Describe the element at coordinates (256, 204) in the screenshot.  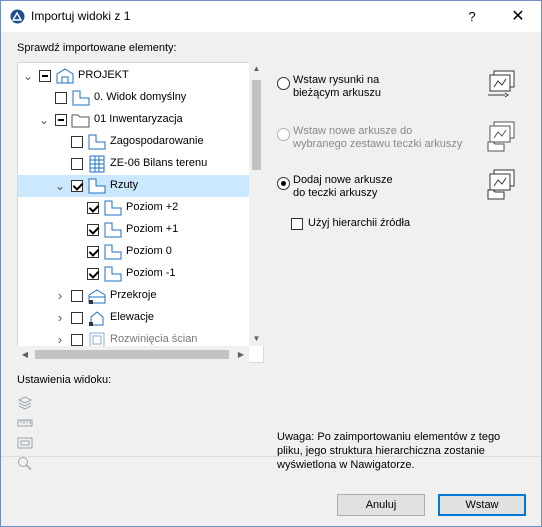
I see `tree-vertical-scrollbar: ▲ ▼` at that location.